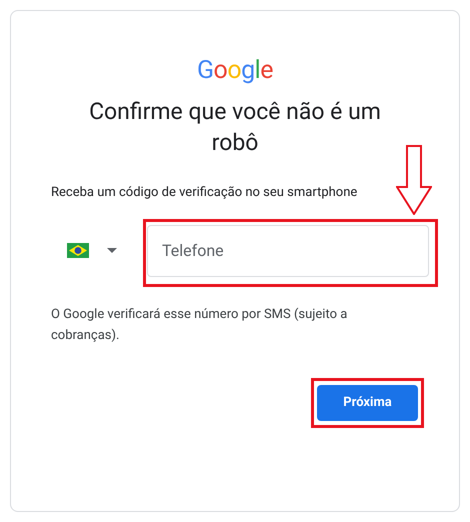  I want to click on caret-icon, so click(112, 250).